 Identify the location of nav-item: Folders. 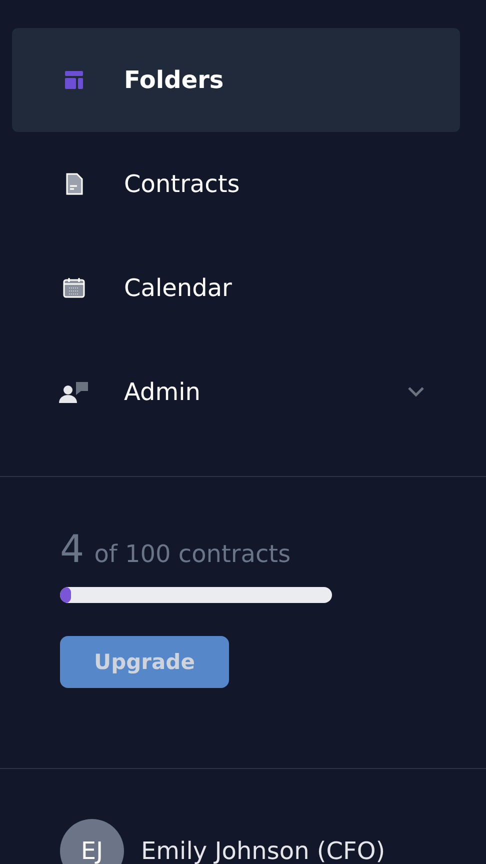
(236, 80).